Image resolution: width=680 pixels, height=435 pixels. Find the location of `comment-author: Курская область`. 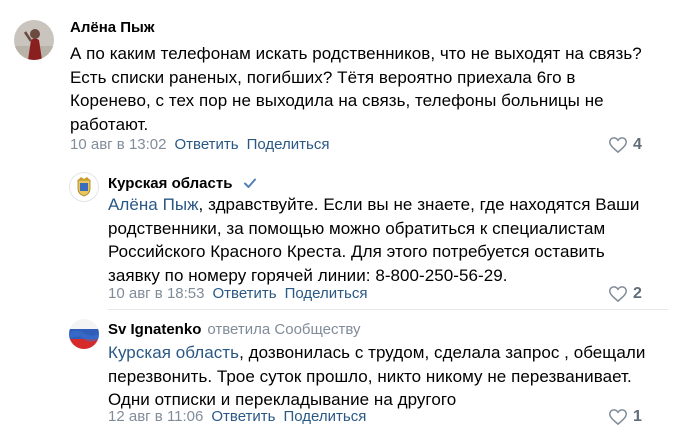

comment-author: Курская область is located at coordinates (182, 183).